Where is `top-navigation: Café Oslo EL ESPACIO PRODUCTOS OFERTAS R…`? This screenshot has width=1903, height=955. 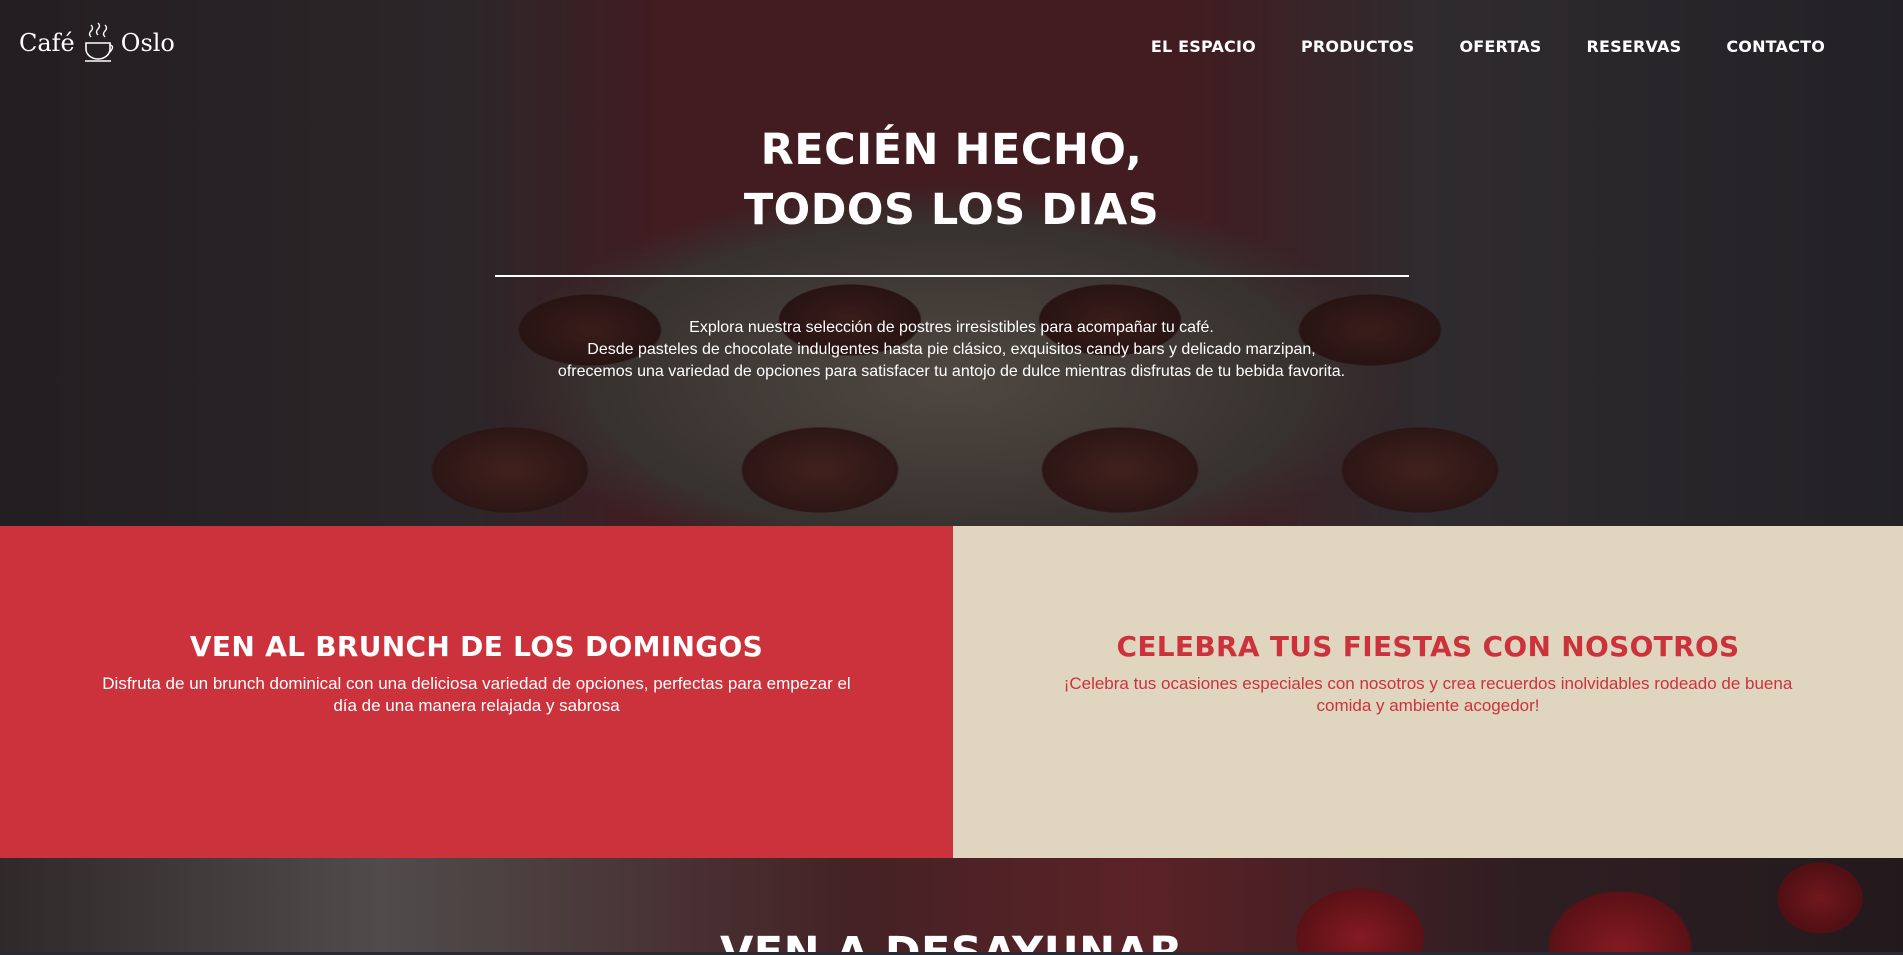
top-navigation: Café Oslo EL ESPACIO PRODUCTOS OFERTAS R… is located at coordinates (951, 49).